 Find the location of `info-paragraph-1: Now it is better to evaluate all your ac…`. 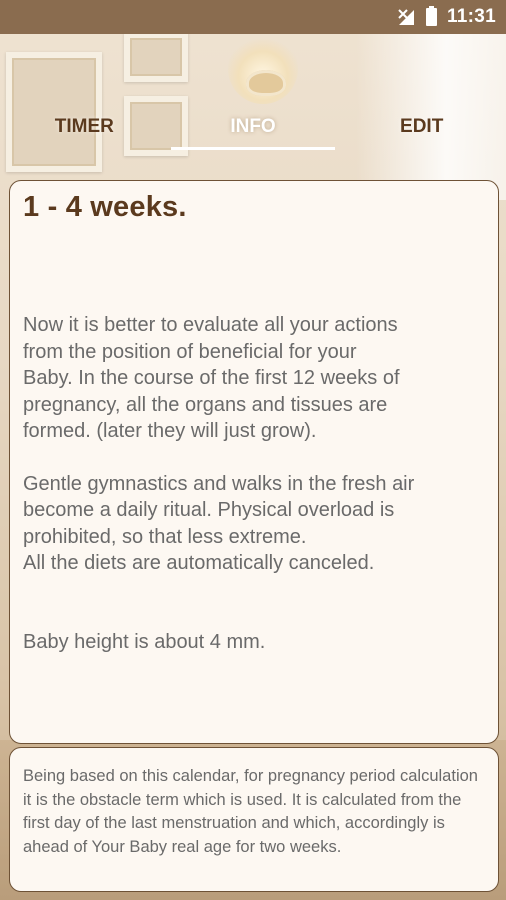

info-paragraph-1: Now it is better to evaluate all your ac… is located at coordinates (211, 378).